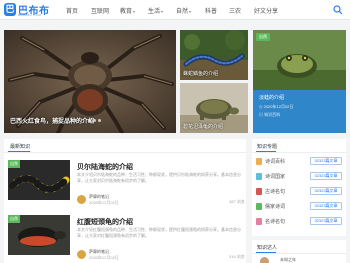  What do you see at coordinates (288, 260) in the screenshot?
I see `expert-name: 未知之年` at bounding box center [288, 260].